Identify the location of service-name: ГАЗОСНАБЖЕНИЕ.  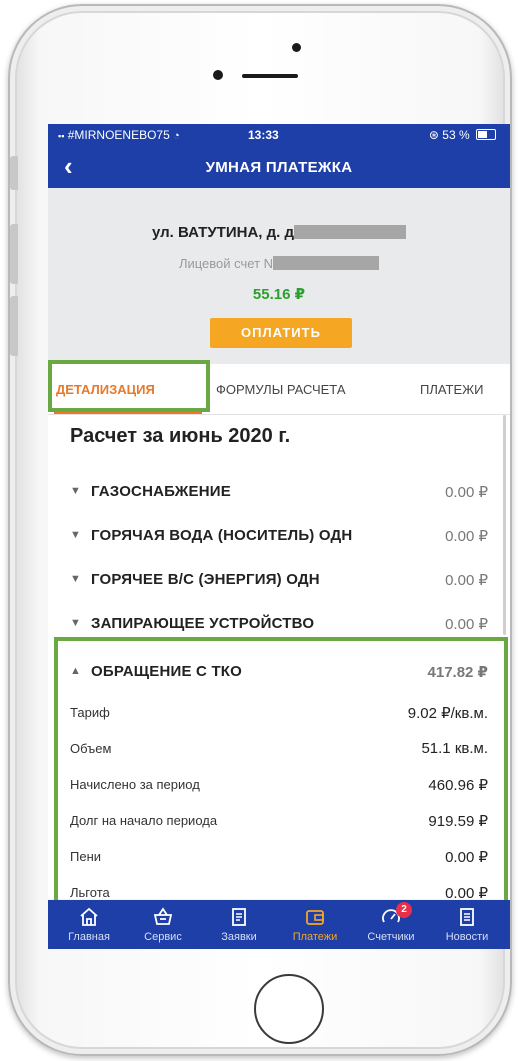
(161, 491).